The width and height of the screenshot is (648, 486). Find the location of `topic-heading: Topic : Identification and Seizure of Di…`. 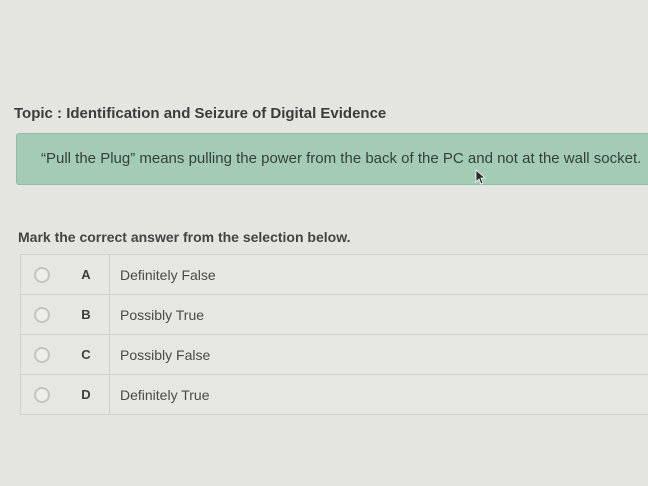

topic-heading: Topic : Identification and Seizure of Di… is located at coordinates (200, 113).